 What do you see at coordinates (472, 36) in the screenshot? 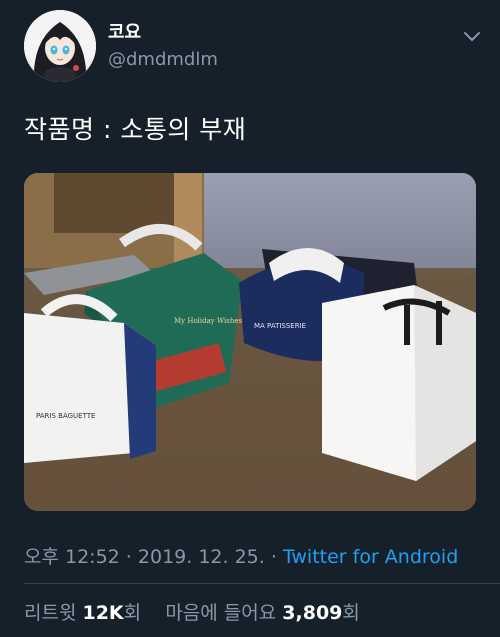
I see `chevron-down-icon` at bounding box center [472, 36].